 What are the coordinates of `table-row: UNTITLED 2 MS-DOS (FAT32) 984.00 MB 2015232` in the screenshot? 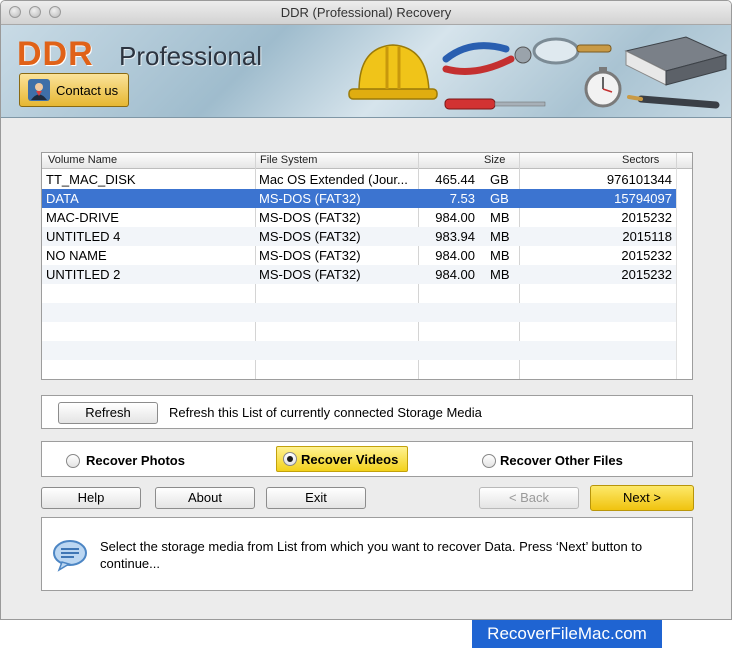 It's located at (359, 274).